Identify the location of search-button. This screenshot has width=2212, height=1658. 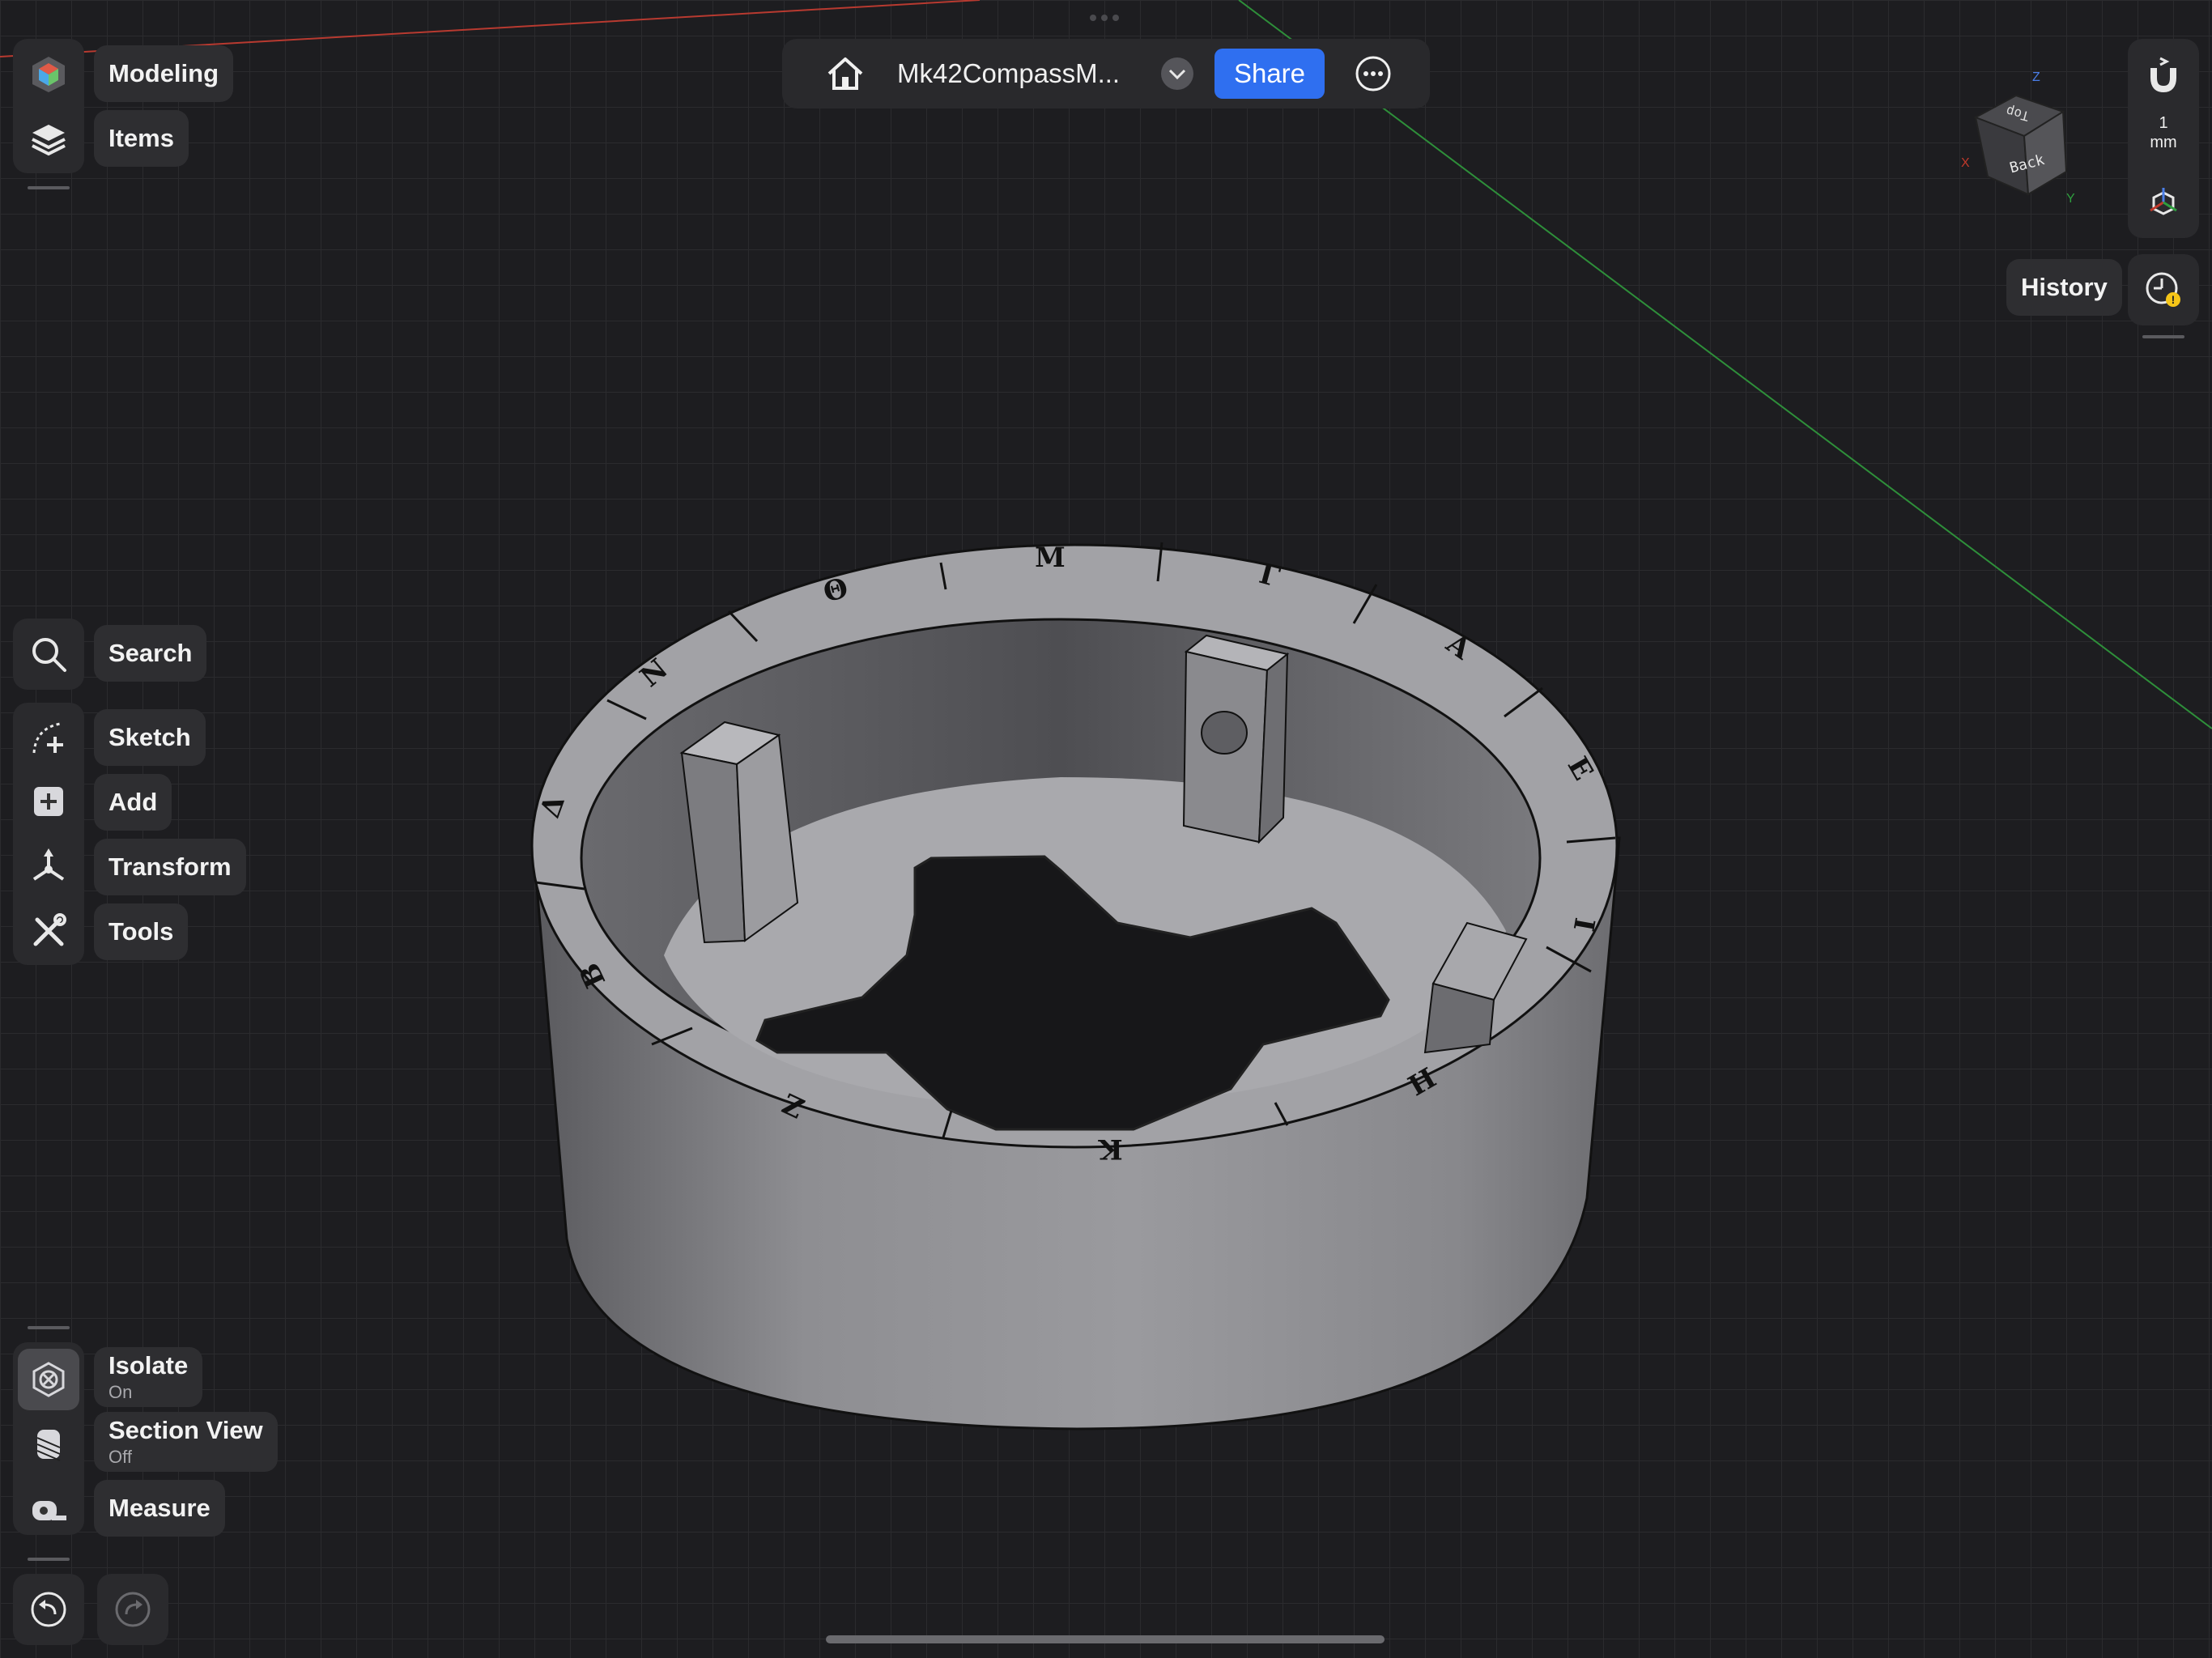
(49, 654).